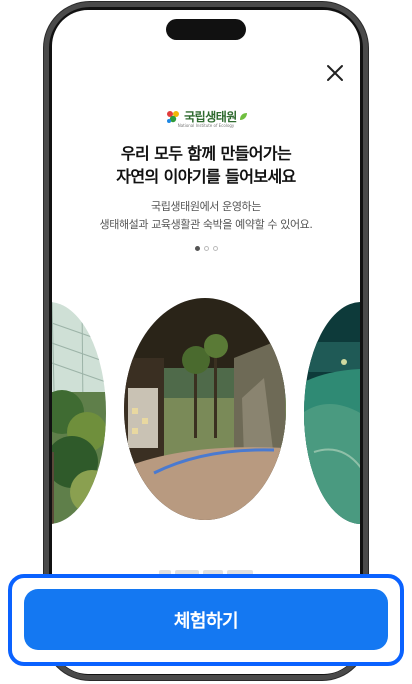 The height and width of the screenshot is (684, 412). I want to click on title-line-2: 자연의 이야기를 들어보세요, so click(206, 176).